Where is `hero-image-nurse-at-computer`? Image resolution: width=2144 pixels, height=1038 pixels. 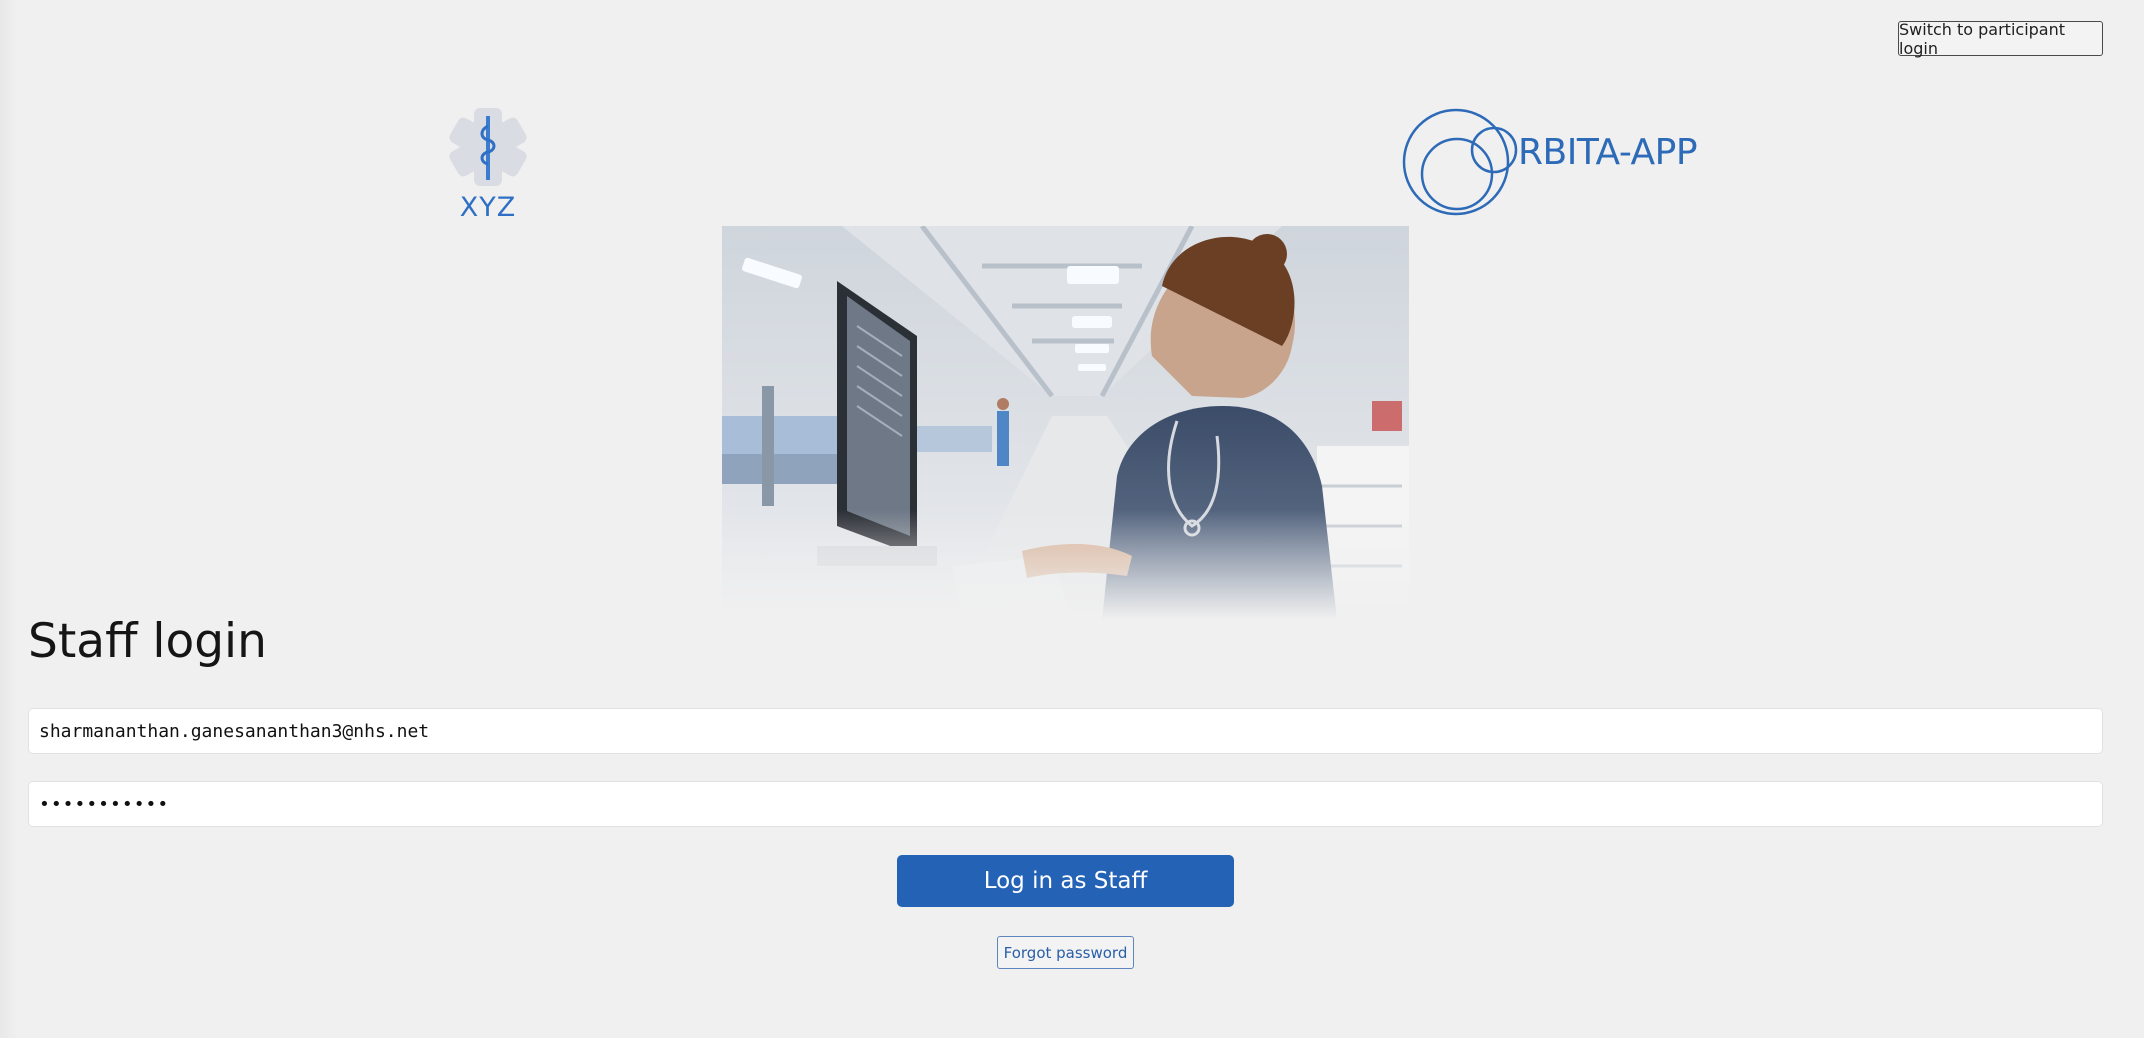 hero-image-nurse-at-computer is located at coordinates (1065, 423).